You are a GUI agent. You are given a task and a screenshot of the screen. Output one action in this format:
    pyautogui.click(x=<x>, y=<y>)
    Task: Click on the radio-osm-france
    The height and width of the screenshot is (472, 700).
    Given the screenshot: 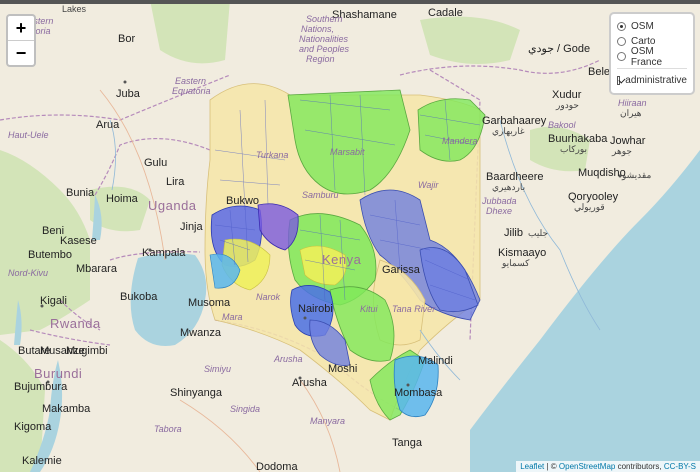 What is the action you would take?
    pyautogui.click(x=621, y=56)
    